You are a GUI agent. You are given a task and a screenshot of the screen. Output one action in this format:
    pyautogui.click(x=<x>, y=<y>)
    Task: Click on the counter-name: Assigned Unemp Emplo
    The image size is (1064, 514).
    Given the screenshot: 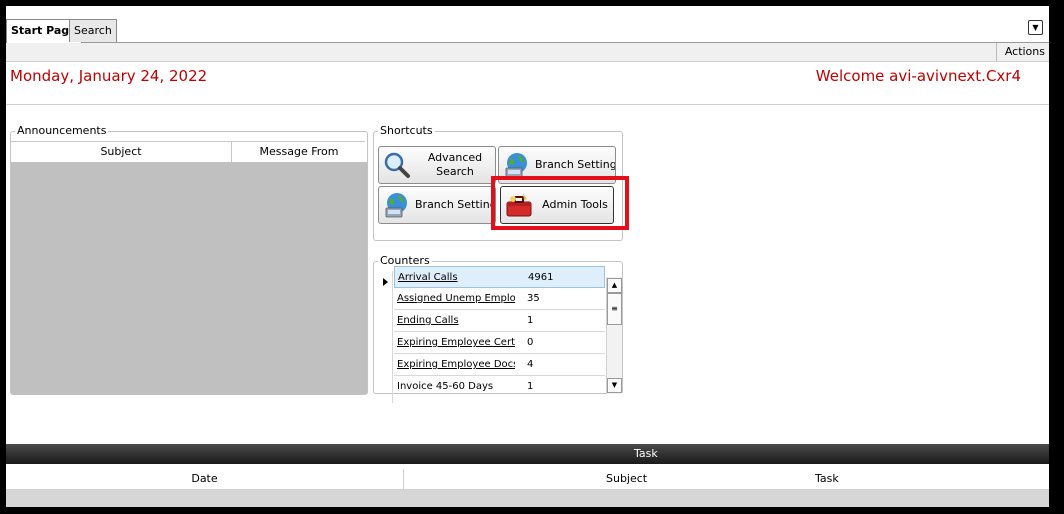 What is the action you would take?
    pyautogui.click(x=456, y=298)
    